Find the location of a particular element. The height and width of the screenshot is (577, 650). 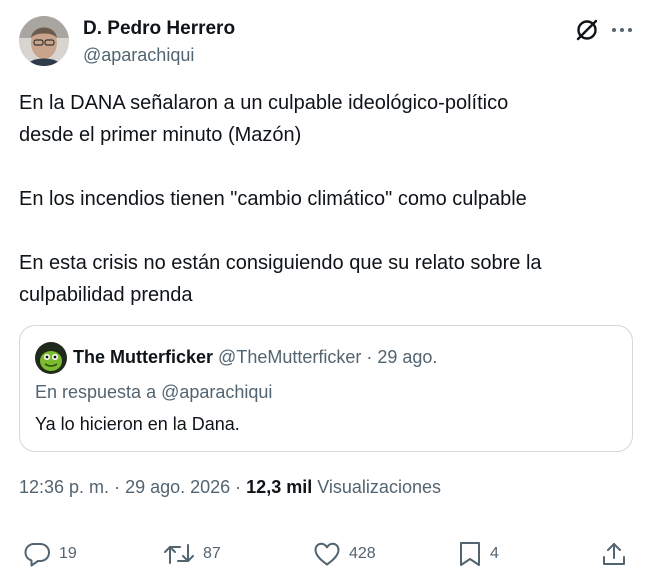

reply-button: 19 is located at coordinates (50, 554).